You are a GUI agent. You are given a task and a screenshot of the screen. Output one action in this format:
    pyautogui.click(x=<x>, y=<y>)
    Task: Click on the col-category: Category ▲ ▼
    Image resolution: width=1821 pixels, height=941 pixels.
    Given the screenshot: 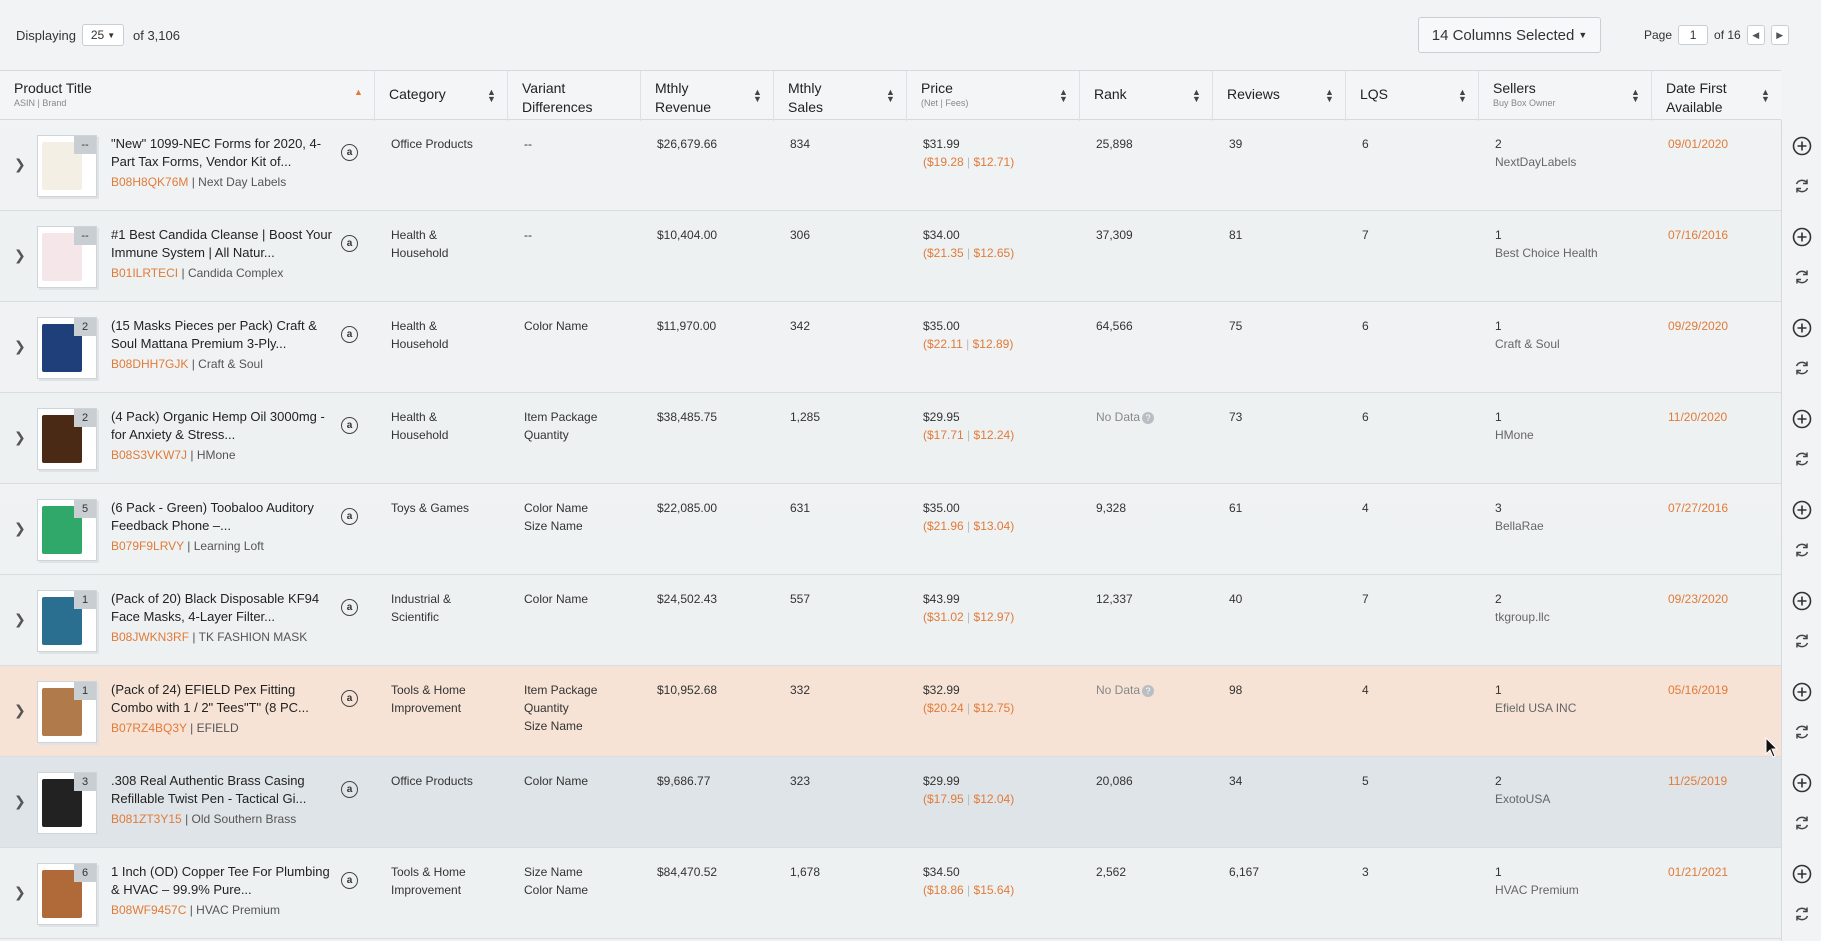 What is the action you would take?
    pyautogui.click(x=441, y=96)
    